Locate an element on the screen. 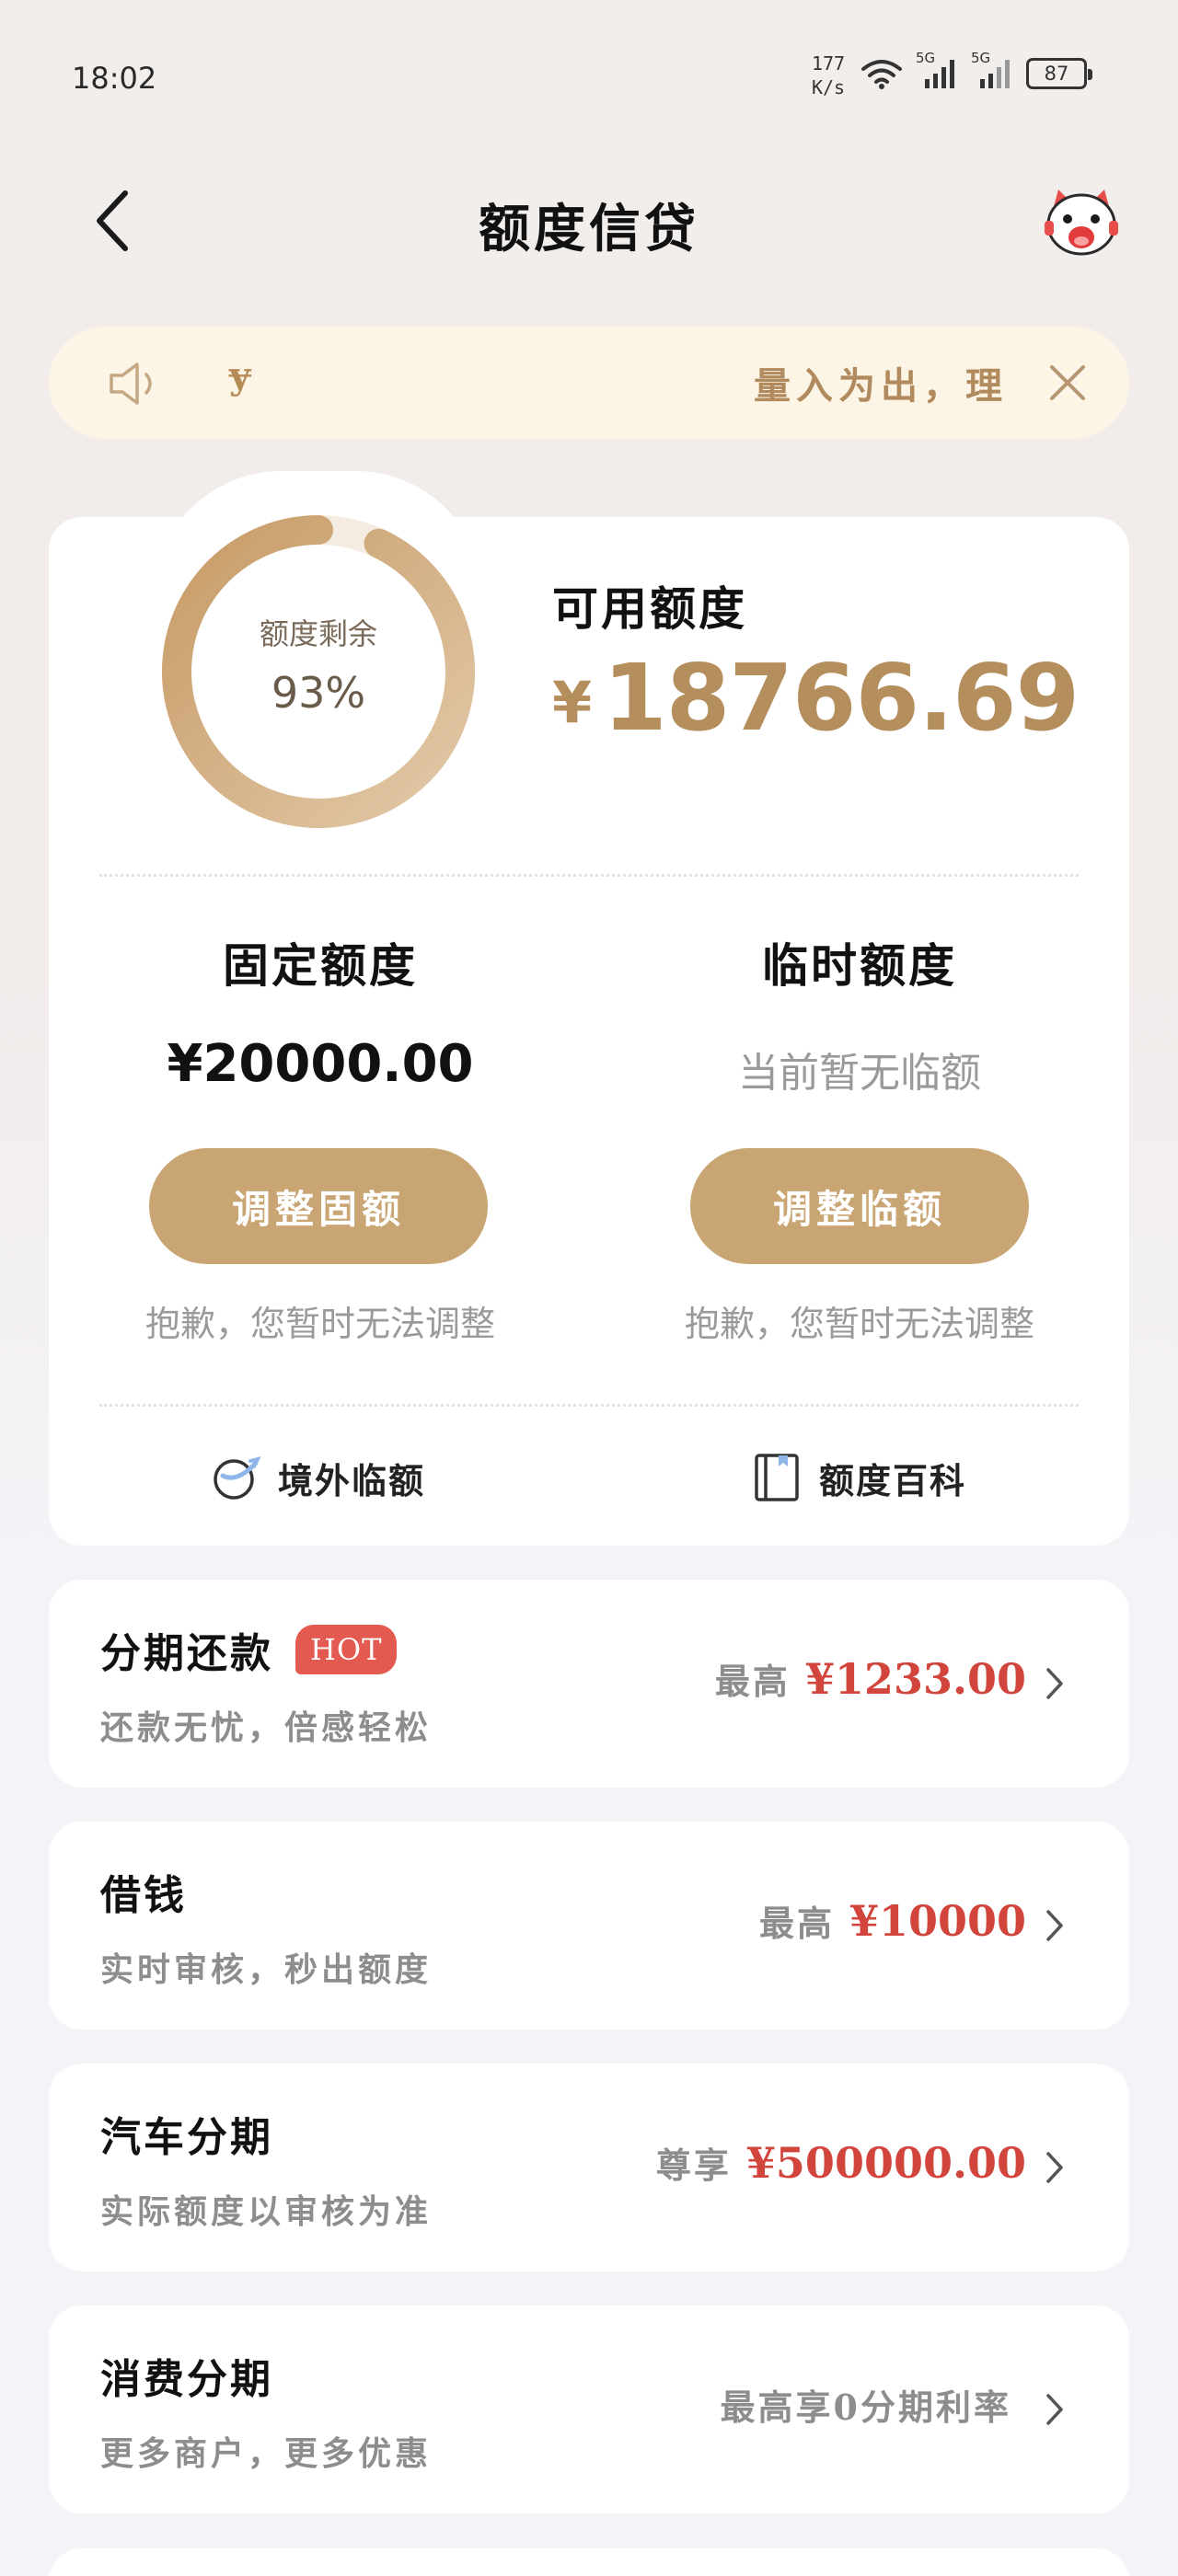 Image resolution: width=1178 pixels, height=2576 pixels. product-limit: 尊享 ¥500000.00 is located at coordinates (841, 2162).